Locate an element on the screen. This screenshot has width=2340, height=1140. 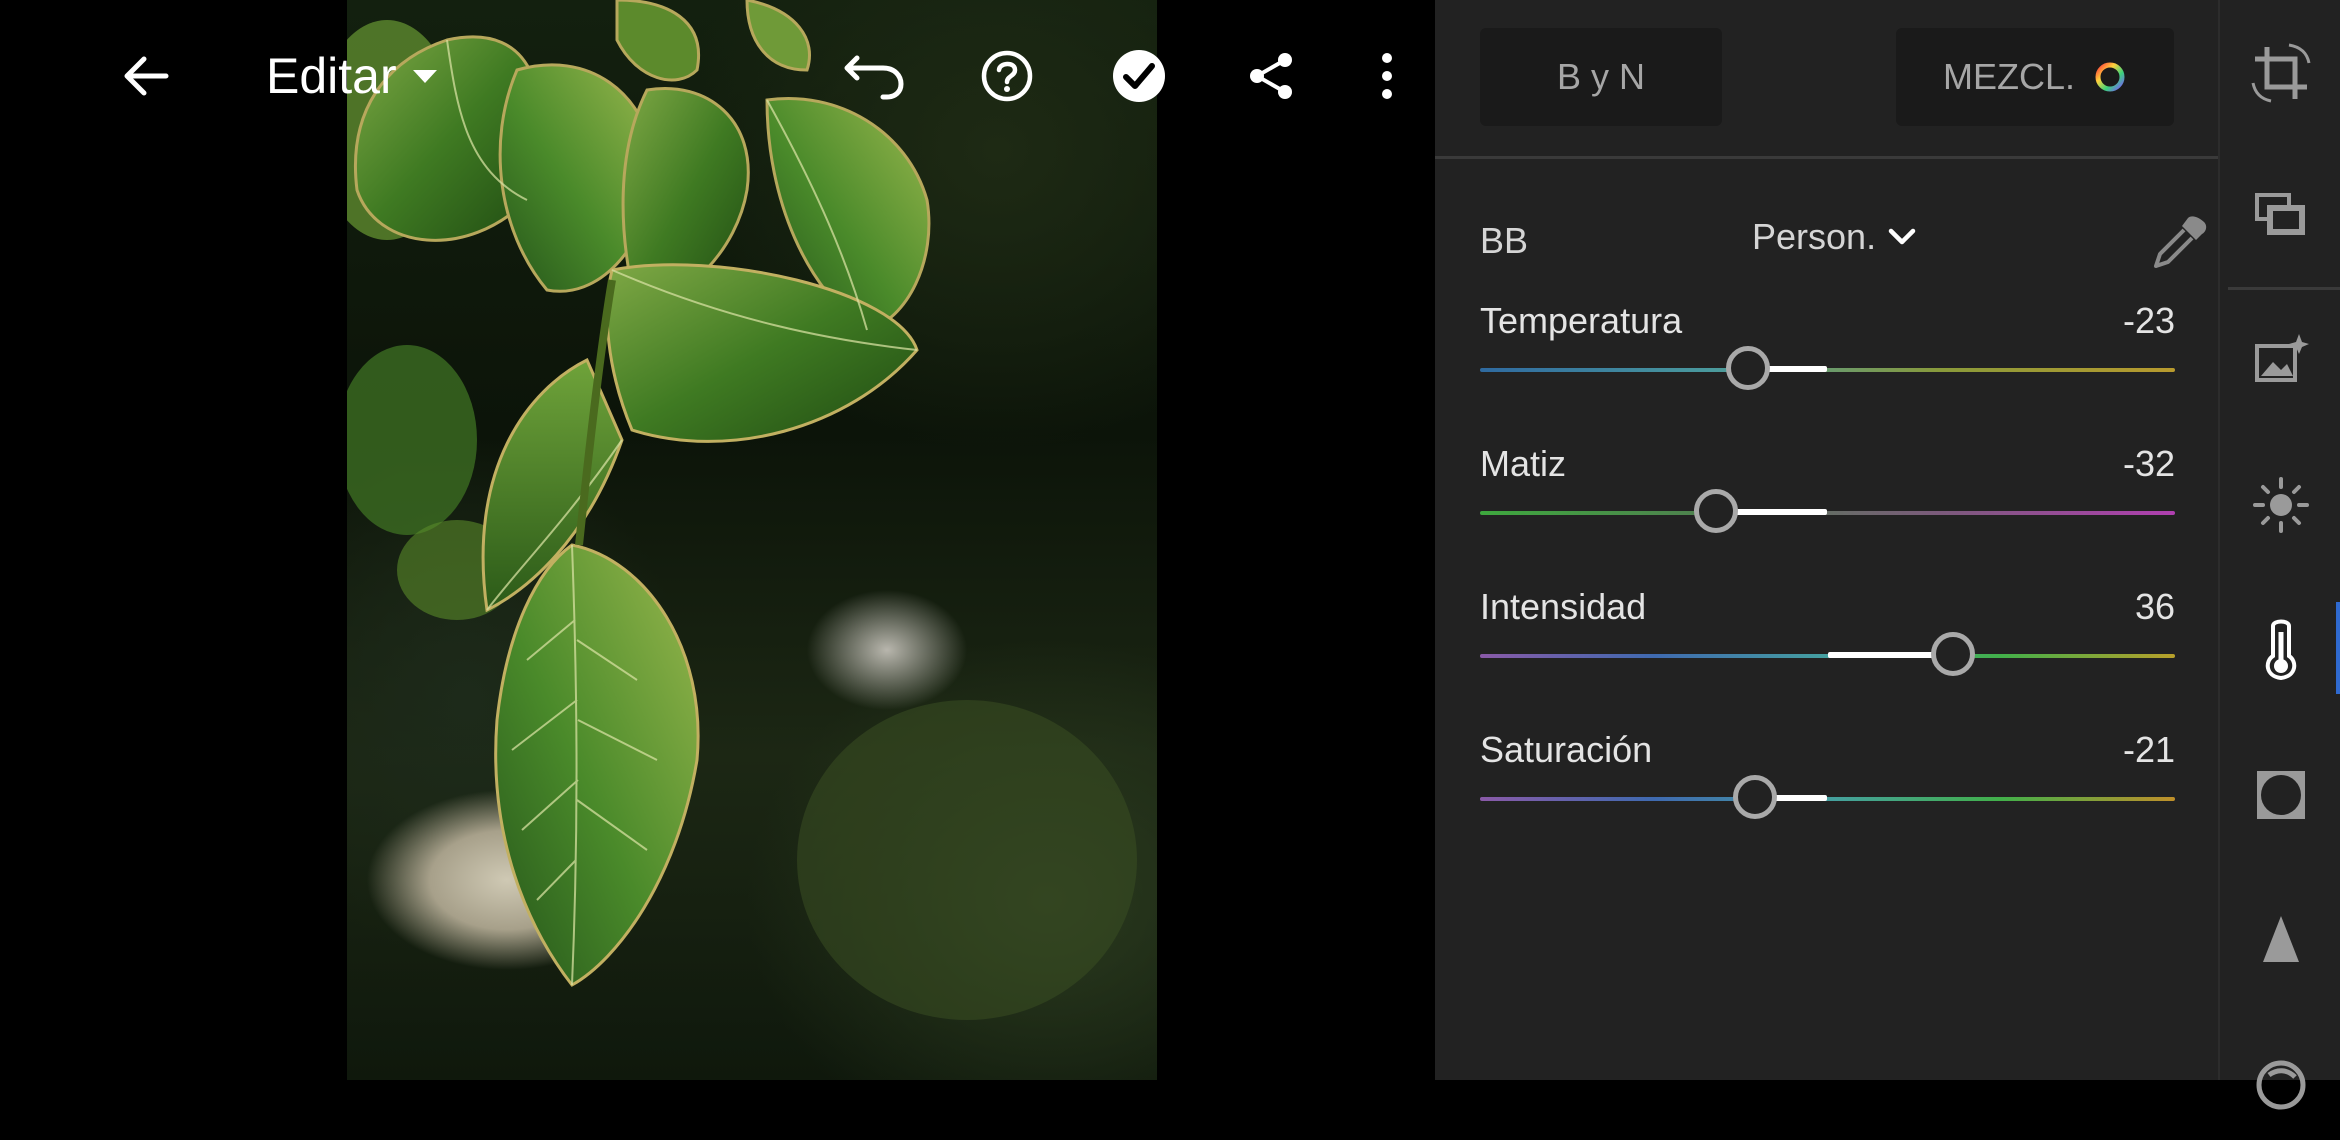
help-icon is located at coordinates (1007, 76).